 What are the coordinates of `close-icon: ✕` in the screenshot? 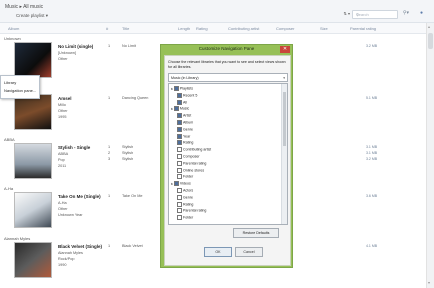 It's located at (285, 49).